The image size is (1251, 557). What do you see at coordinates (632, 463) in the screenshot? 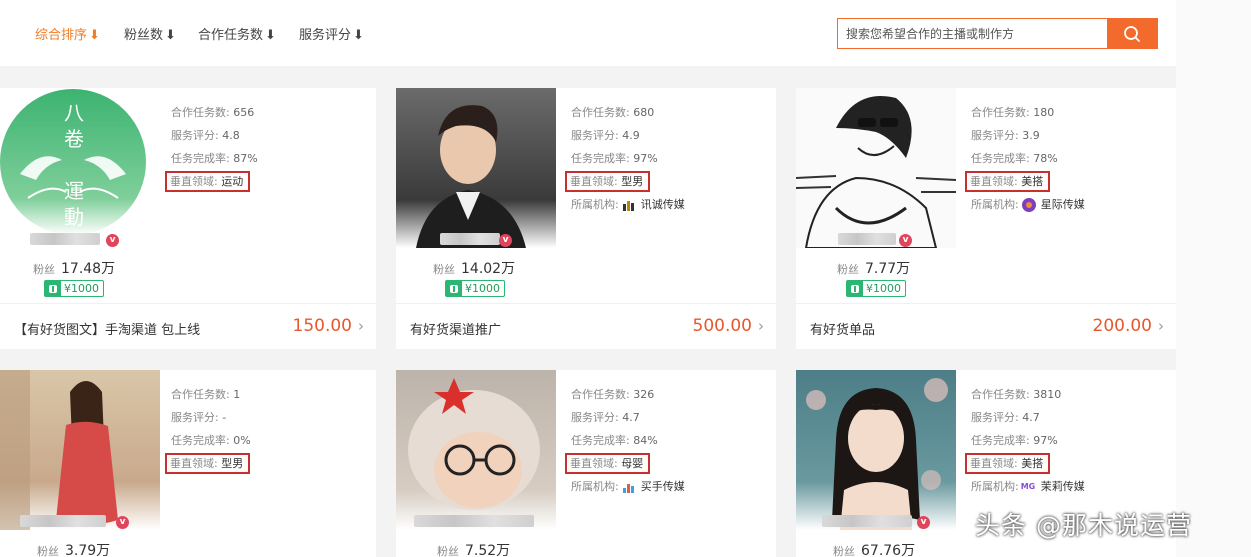
I see `vertical-value: 母婴` at bounding box center [632, 463].